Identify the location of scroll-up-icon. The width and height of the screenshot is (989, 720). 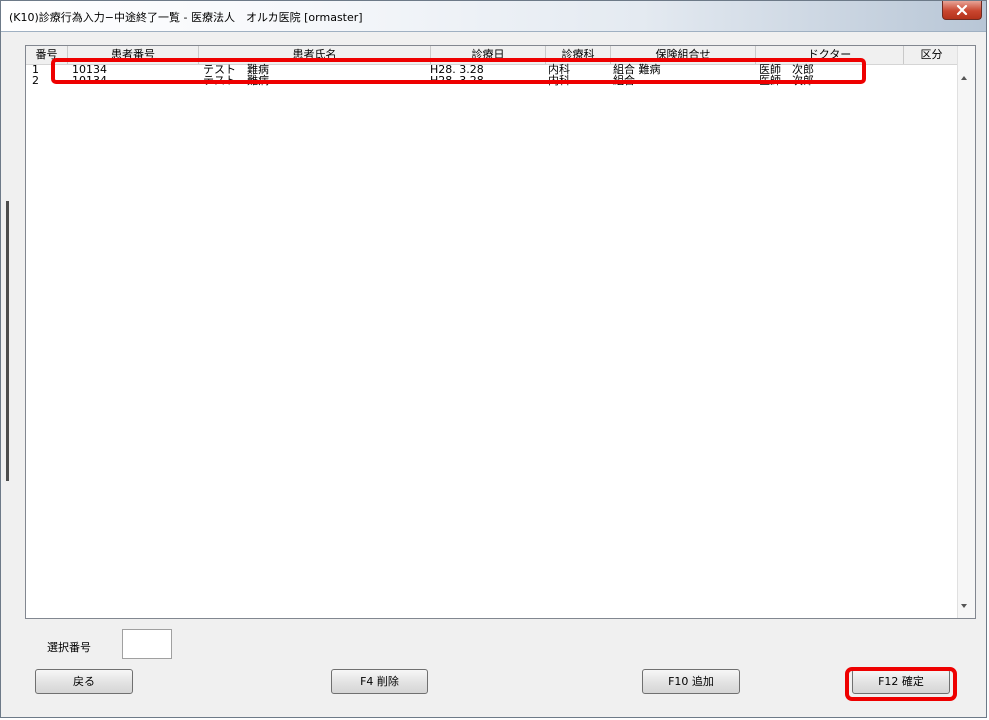
(964, 78).